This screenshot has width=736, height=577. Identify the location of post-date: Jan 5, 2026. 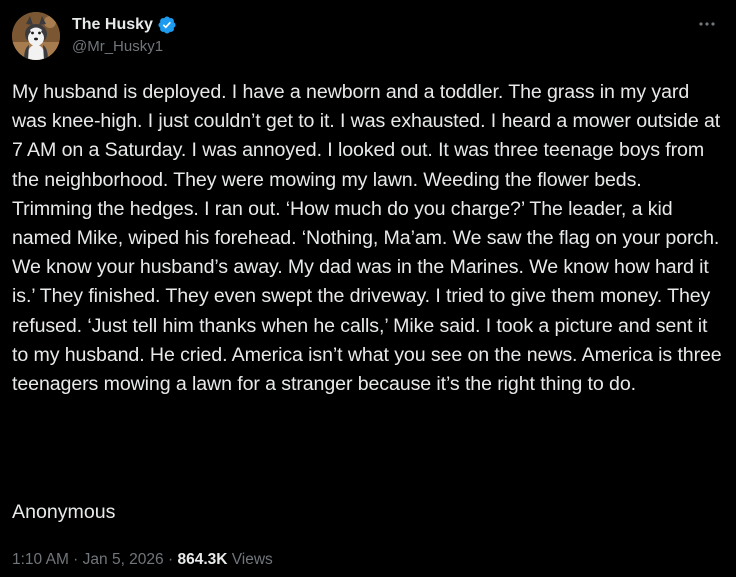
(123, 559).